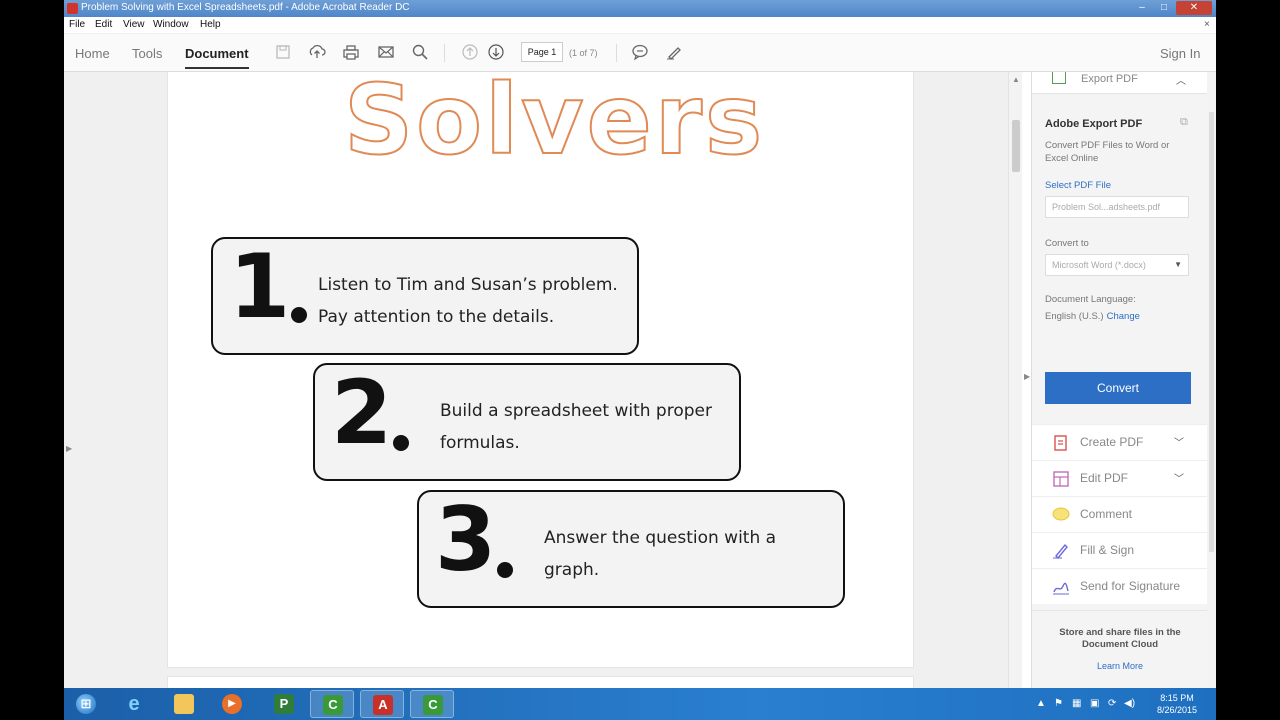  What do you see at coordinates (1112, 703) in the screenshot?
I see `tray-sync-icon: ⟳` at bounding box center [1112, 703].